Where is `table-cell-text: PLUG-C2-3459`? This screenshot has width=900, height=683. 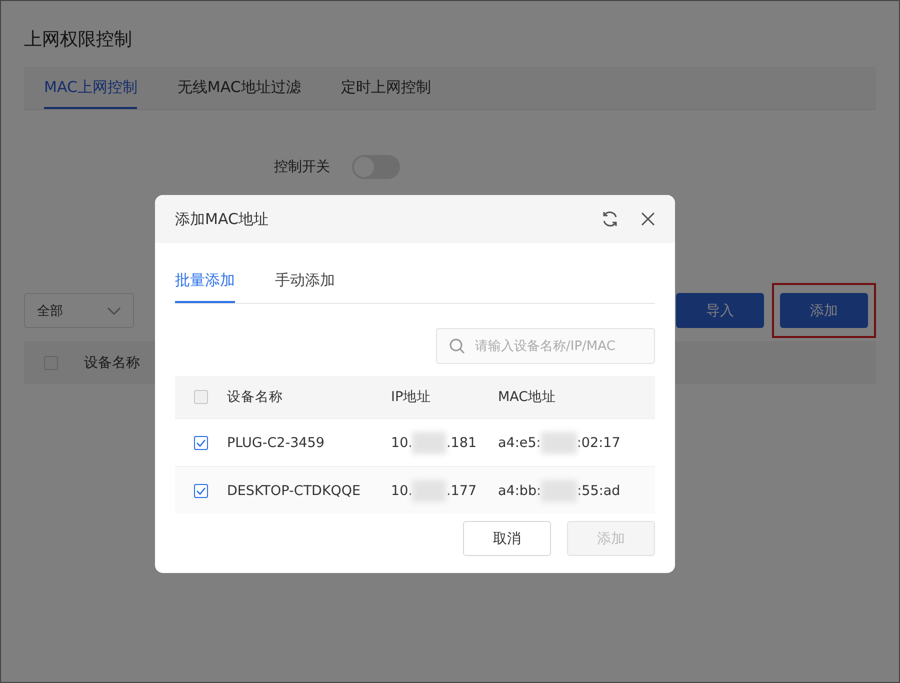 table-cell-text: PLUG-C2-3459 is located at coordinates (276, 442).